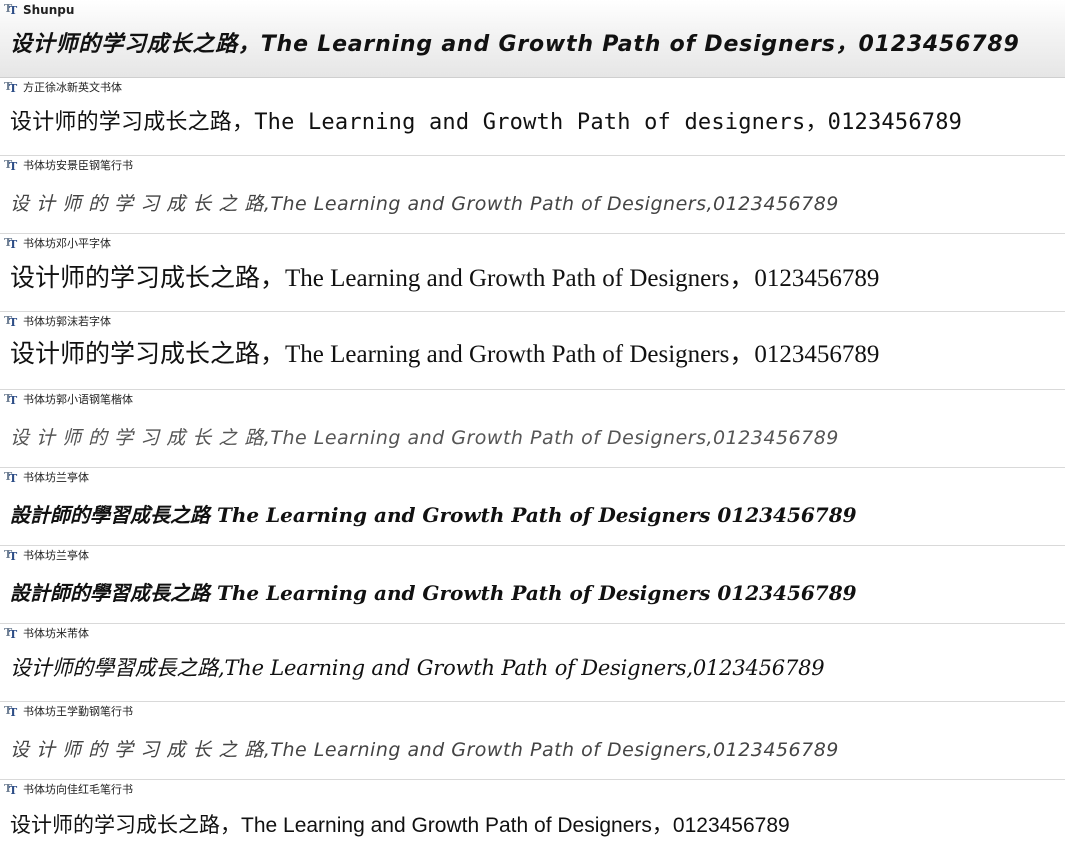 The width and height of the screenshot is (1065, 858). Describe the element at coordinates (72, 87) in the screenshot. I see `font-name: 方正徐冰新英文书体` at that location.